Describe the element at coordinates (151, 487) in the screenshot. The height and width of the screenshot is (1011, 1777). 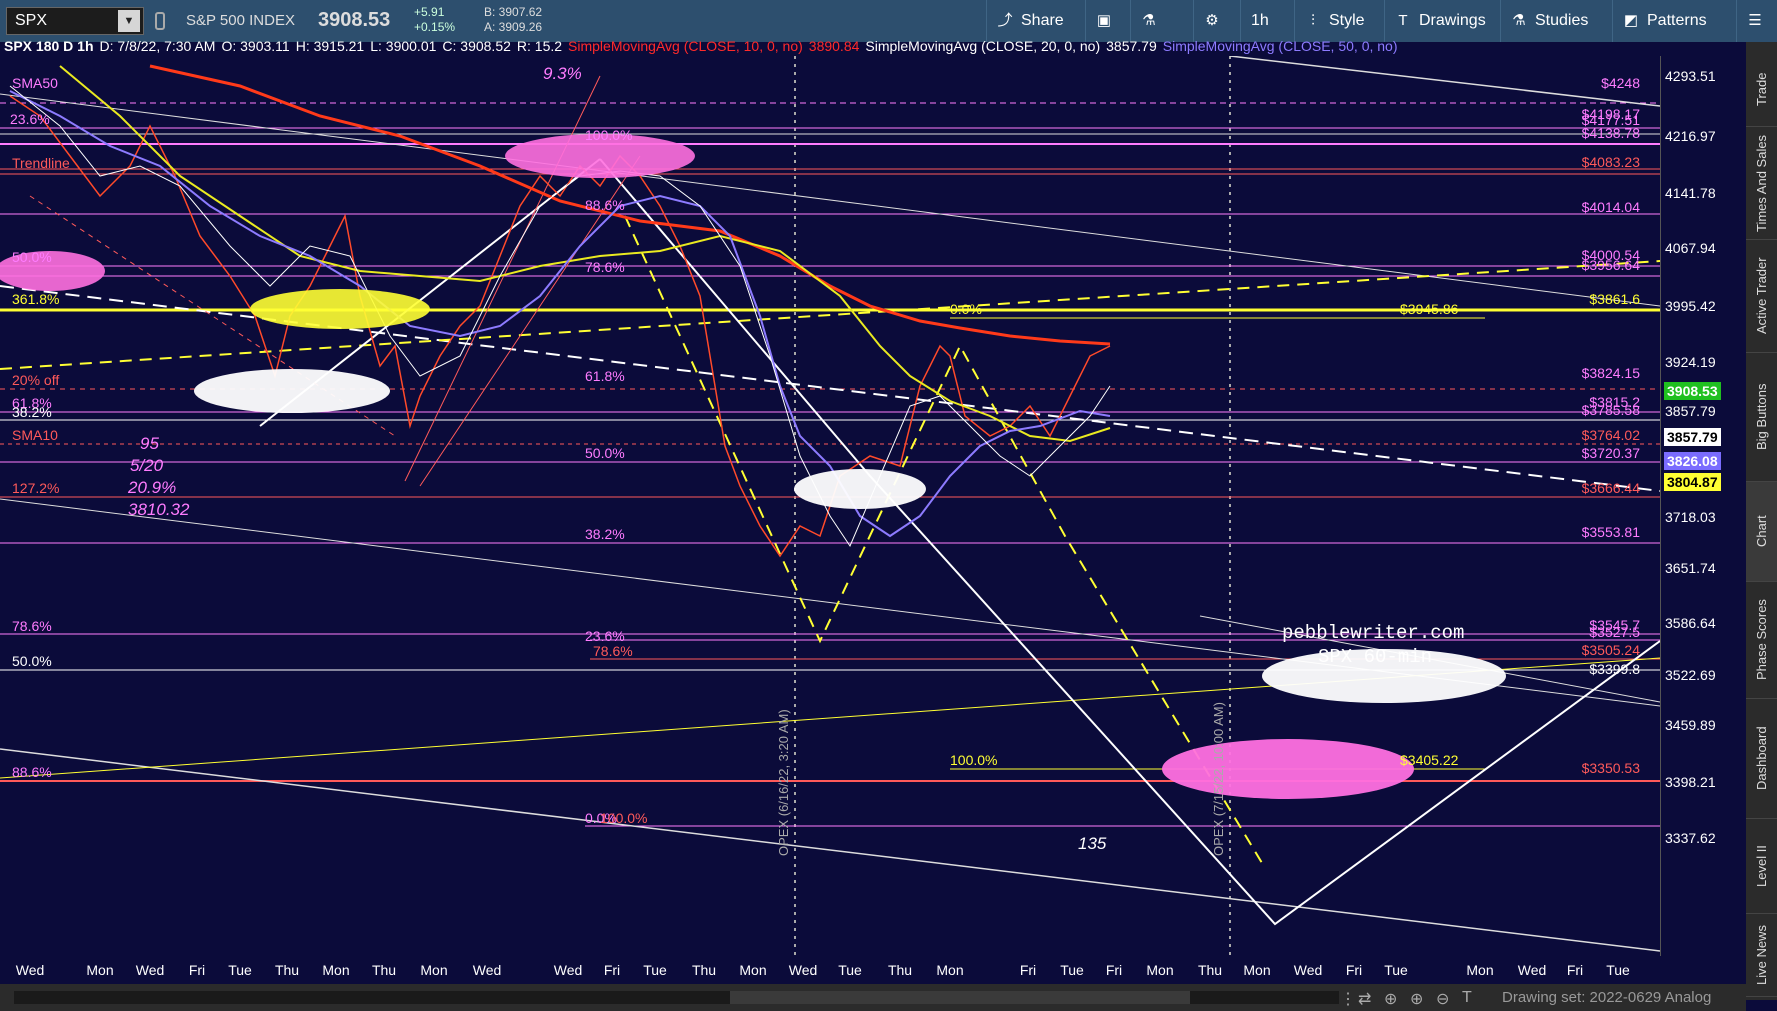
I see `note-label: 20.9%` at that location.